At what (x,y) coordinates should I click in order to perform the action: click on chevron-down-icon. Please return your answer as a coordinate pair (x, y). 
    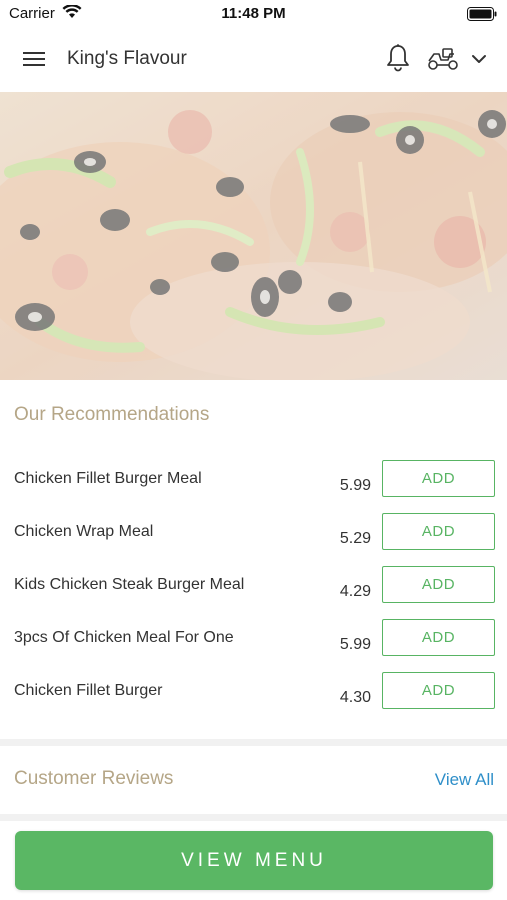
    Looking at the image, I should click on (479, 59).